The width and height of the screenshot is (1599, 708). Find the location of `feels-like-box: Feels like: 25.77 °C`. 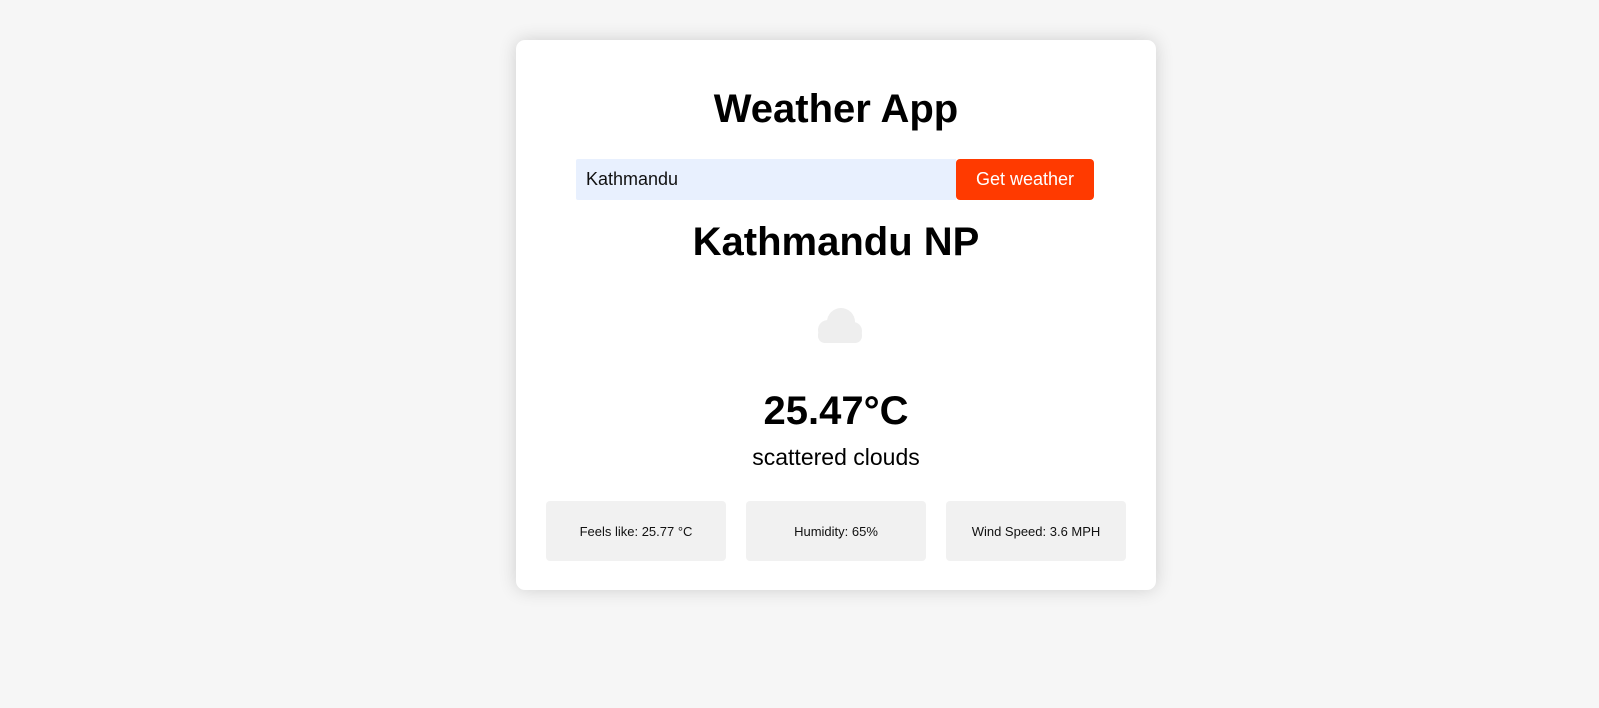

feels-like-box: Feels like: 25.77 °C is located at coordinates (636, 531).